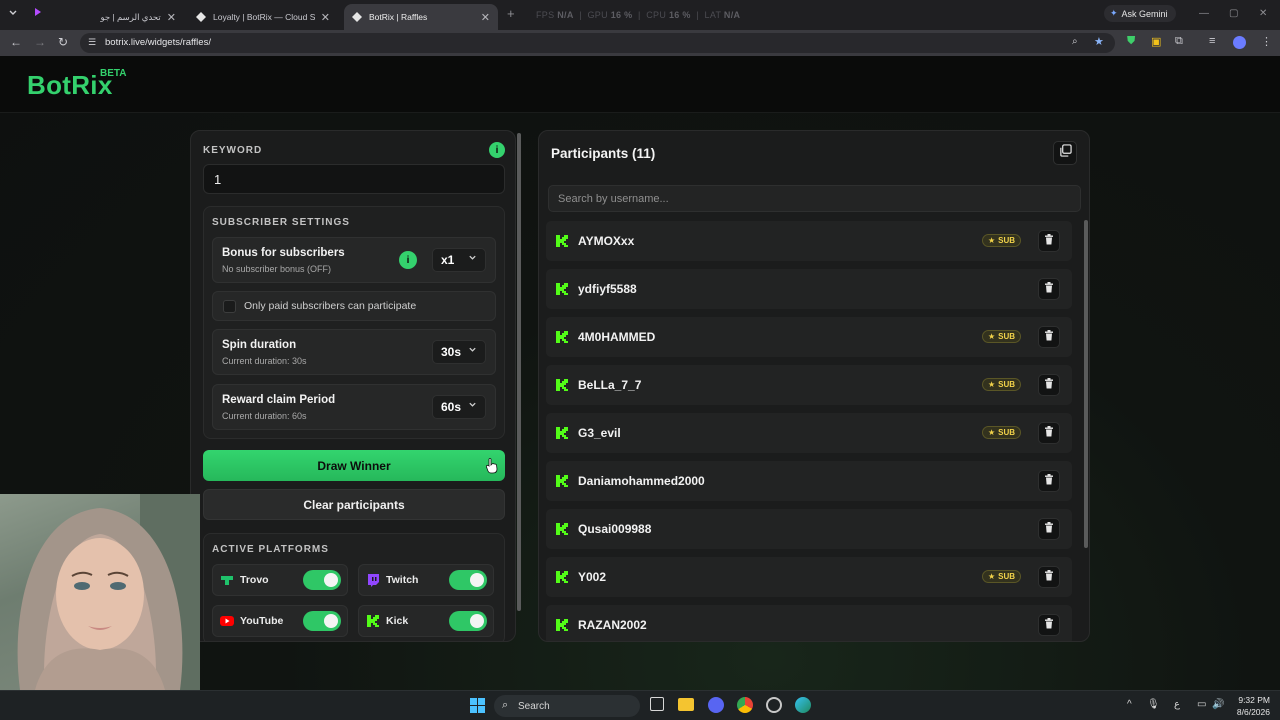 The height and width of the screenshot is (720, 1280). I want to click on bookmark-star-icon: ★, so click(1099, 41).